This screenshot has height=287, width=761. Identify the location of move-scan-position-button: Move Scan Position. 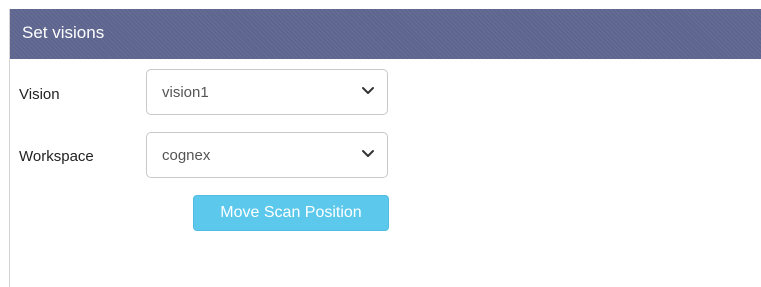
(291, 213).